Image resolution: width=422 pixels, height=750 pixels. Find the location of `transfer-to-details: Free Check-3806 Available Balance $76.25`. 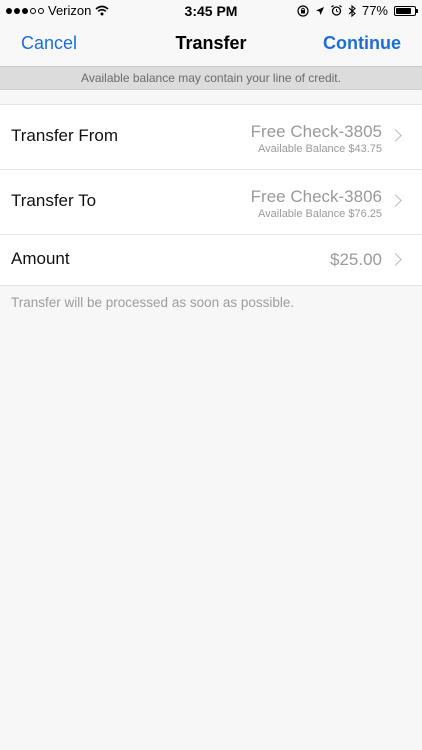

transfer-to-details: Free Check-3806 Available Balance $76.25 is located at coordinates (316, 203).